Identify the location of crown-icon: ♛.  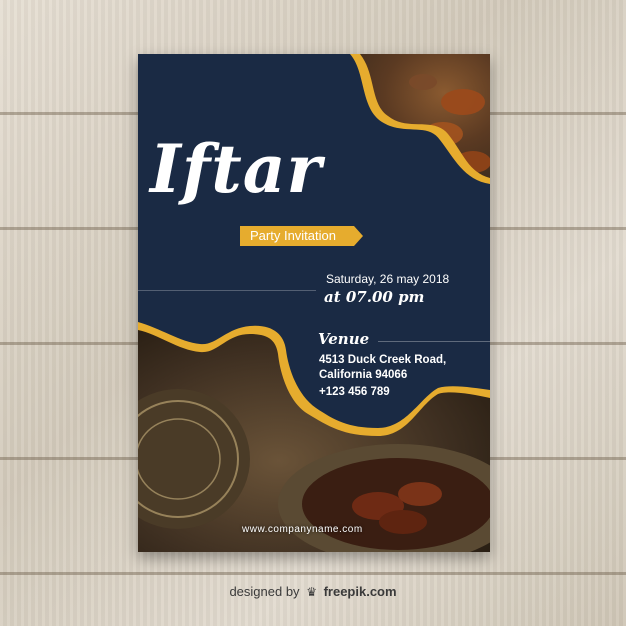
(311, 592).